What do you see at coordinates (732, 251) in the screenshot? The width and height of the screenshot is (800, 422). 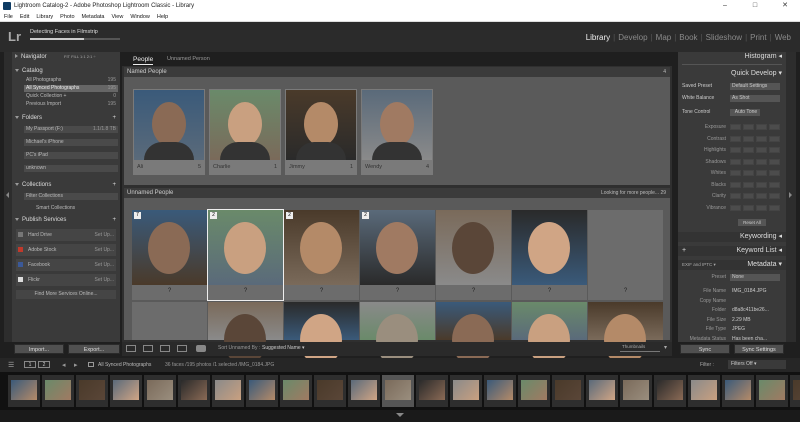 I see `keyword-list-header: + Keyword List ◂` at bounding box center [732, 251].